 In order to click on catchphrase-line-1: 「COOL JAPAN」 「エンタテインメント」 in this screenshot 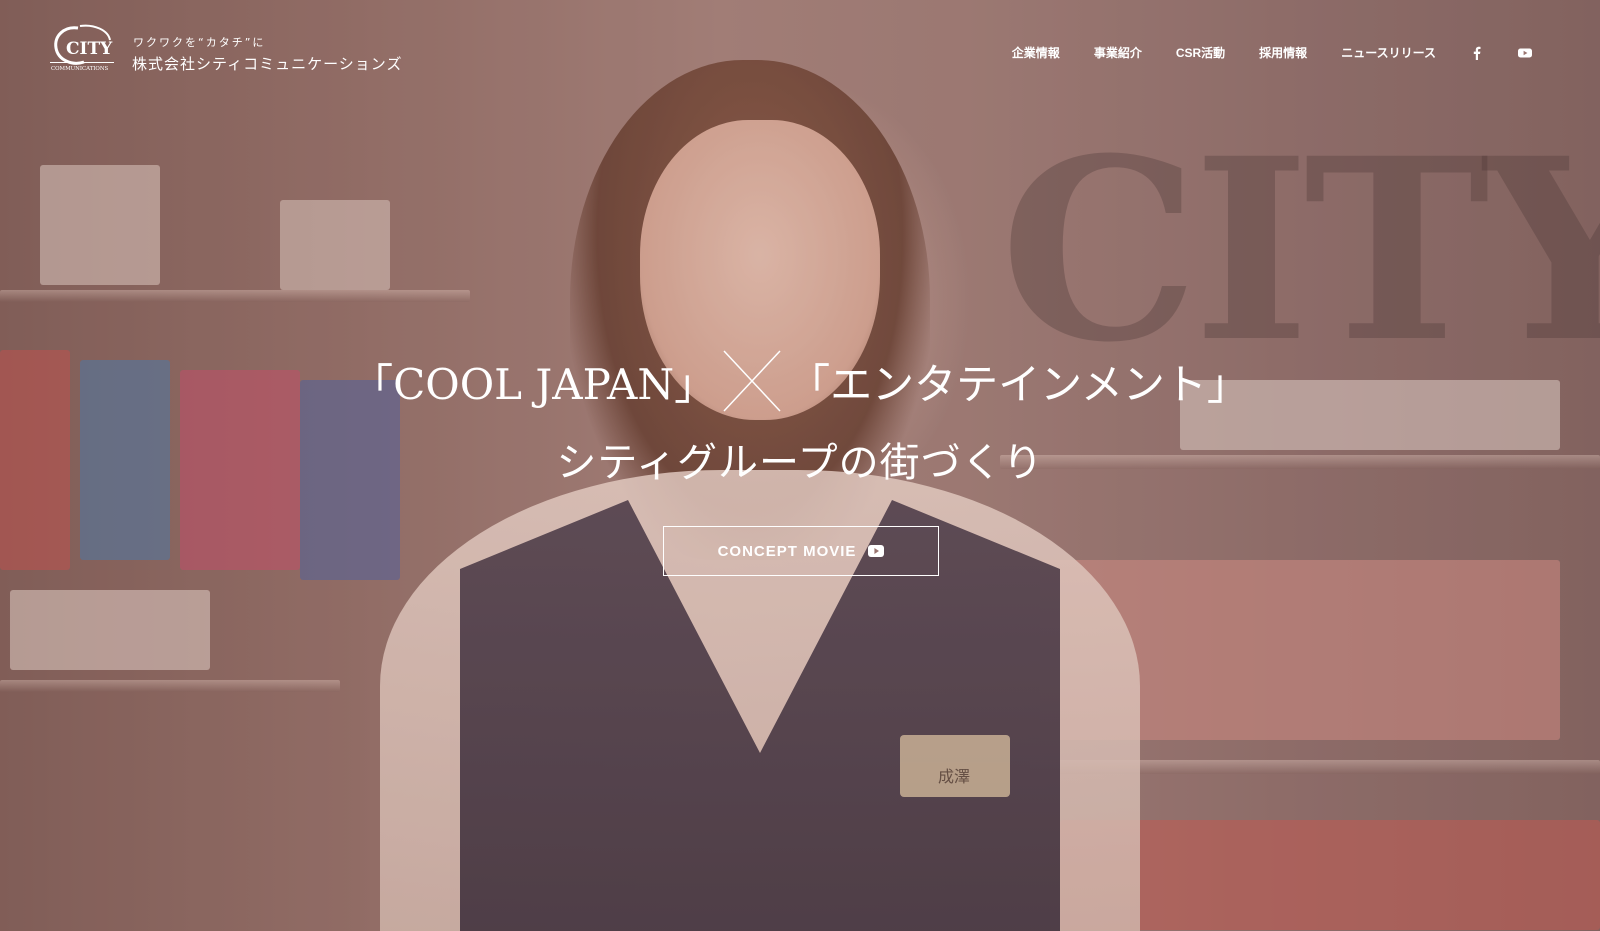, I will do `click(800, 381)`.